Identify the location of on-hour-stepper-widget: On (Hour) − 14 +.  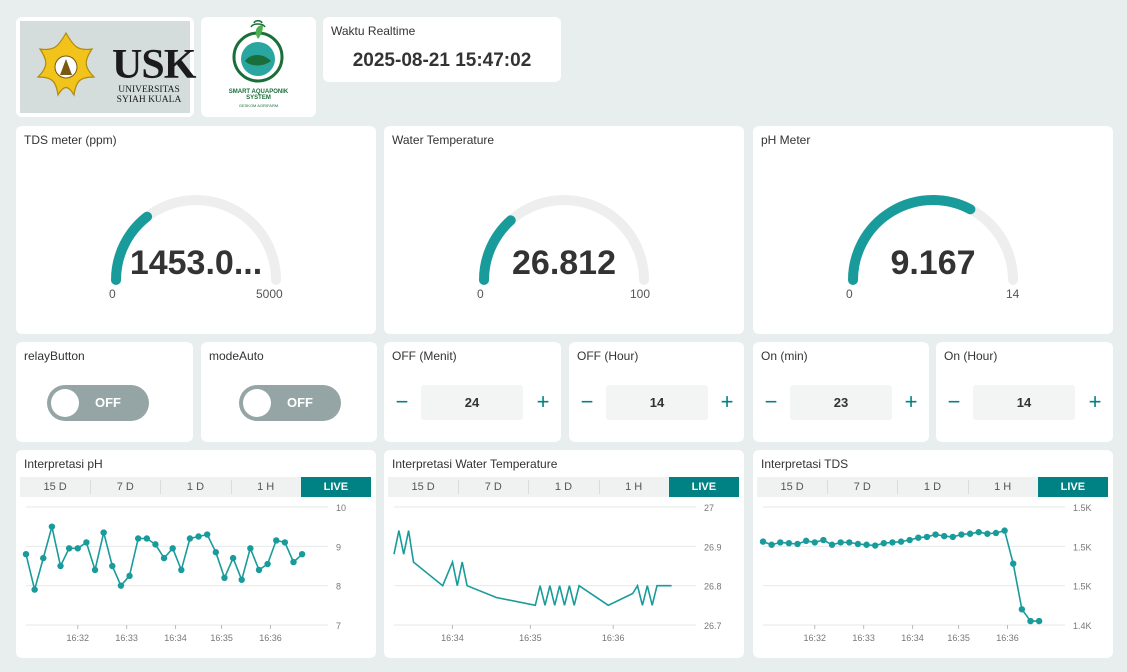
(1024, 392).